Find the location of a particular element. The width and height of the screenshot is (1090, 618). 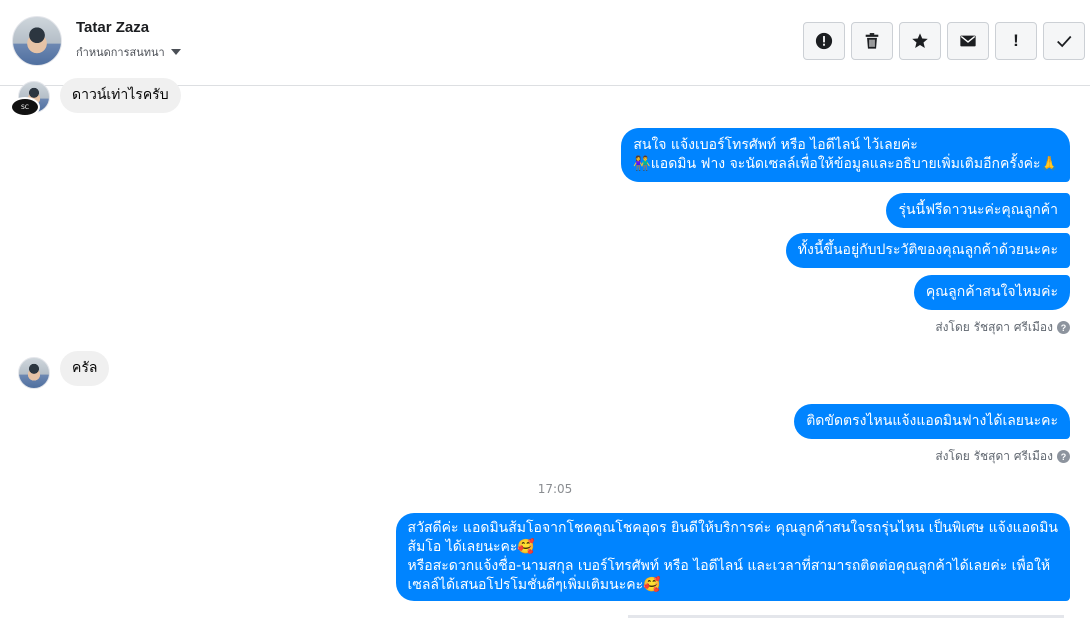

contact-avatar is located at coordinates (37, 41).